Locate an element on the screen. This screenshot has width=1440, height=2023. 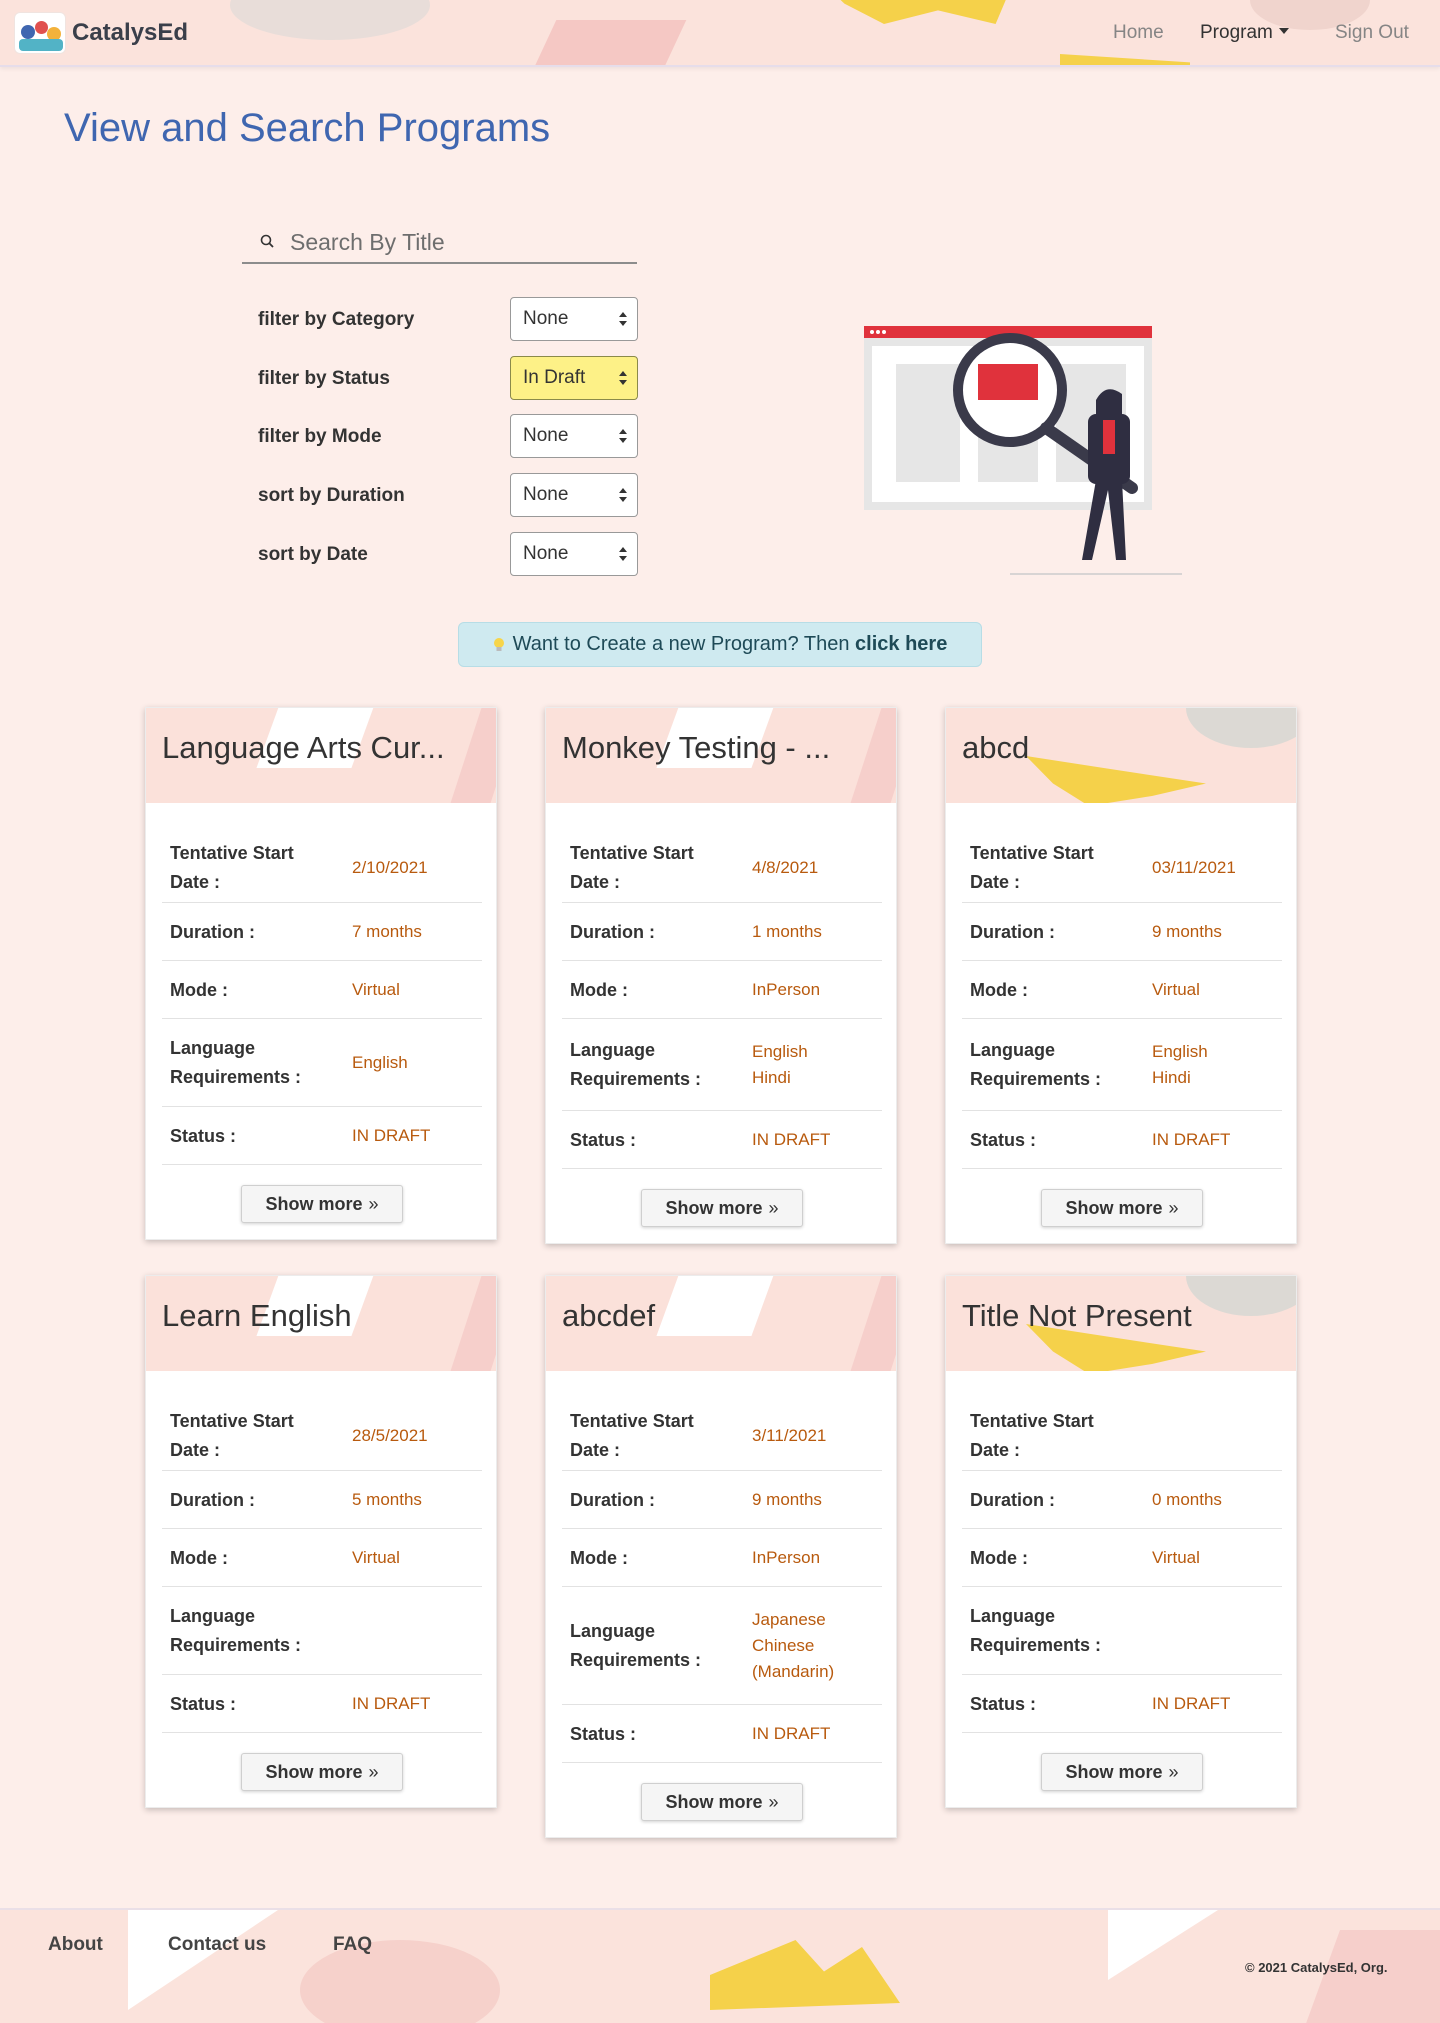
filter-select: In Draft is located at coordinates (574, 378).